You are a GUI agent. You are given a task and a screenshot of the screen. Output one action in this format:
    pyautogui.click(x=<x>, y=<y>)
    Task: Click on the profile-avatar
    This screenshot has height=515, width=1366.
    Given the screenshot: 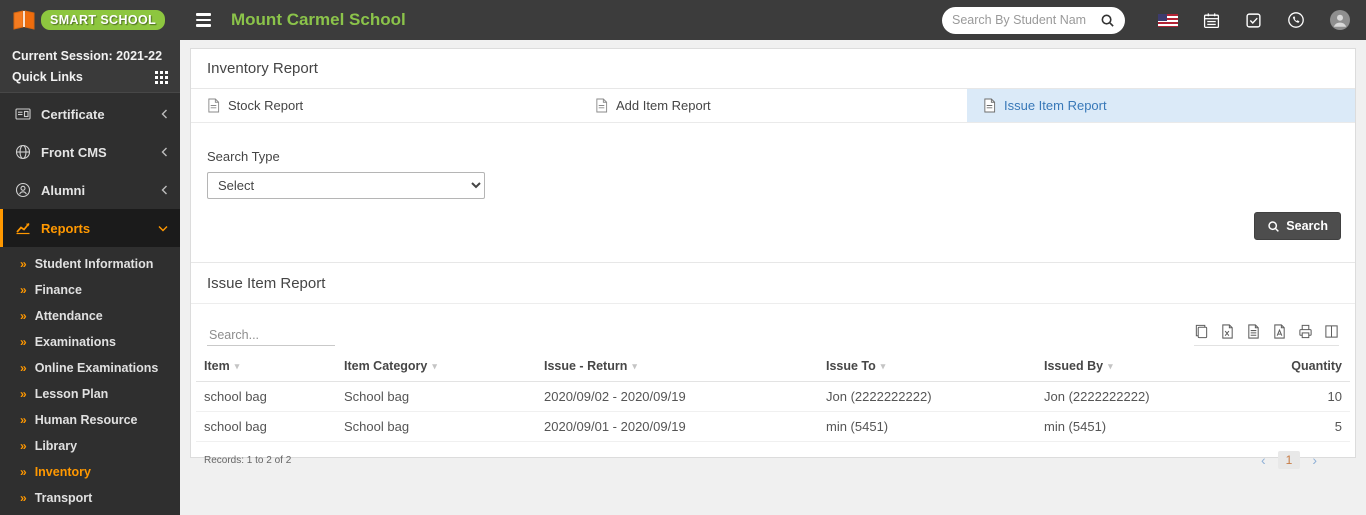 What is the action you would take?
    pyautogui.click(x=1340, y=20)
    